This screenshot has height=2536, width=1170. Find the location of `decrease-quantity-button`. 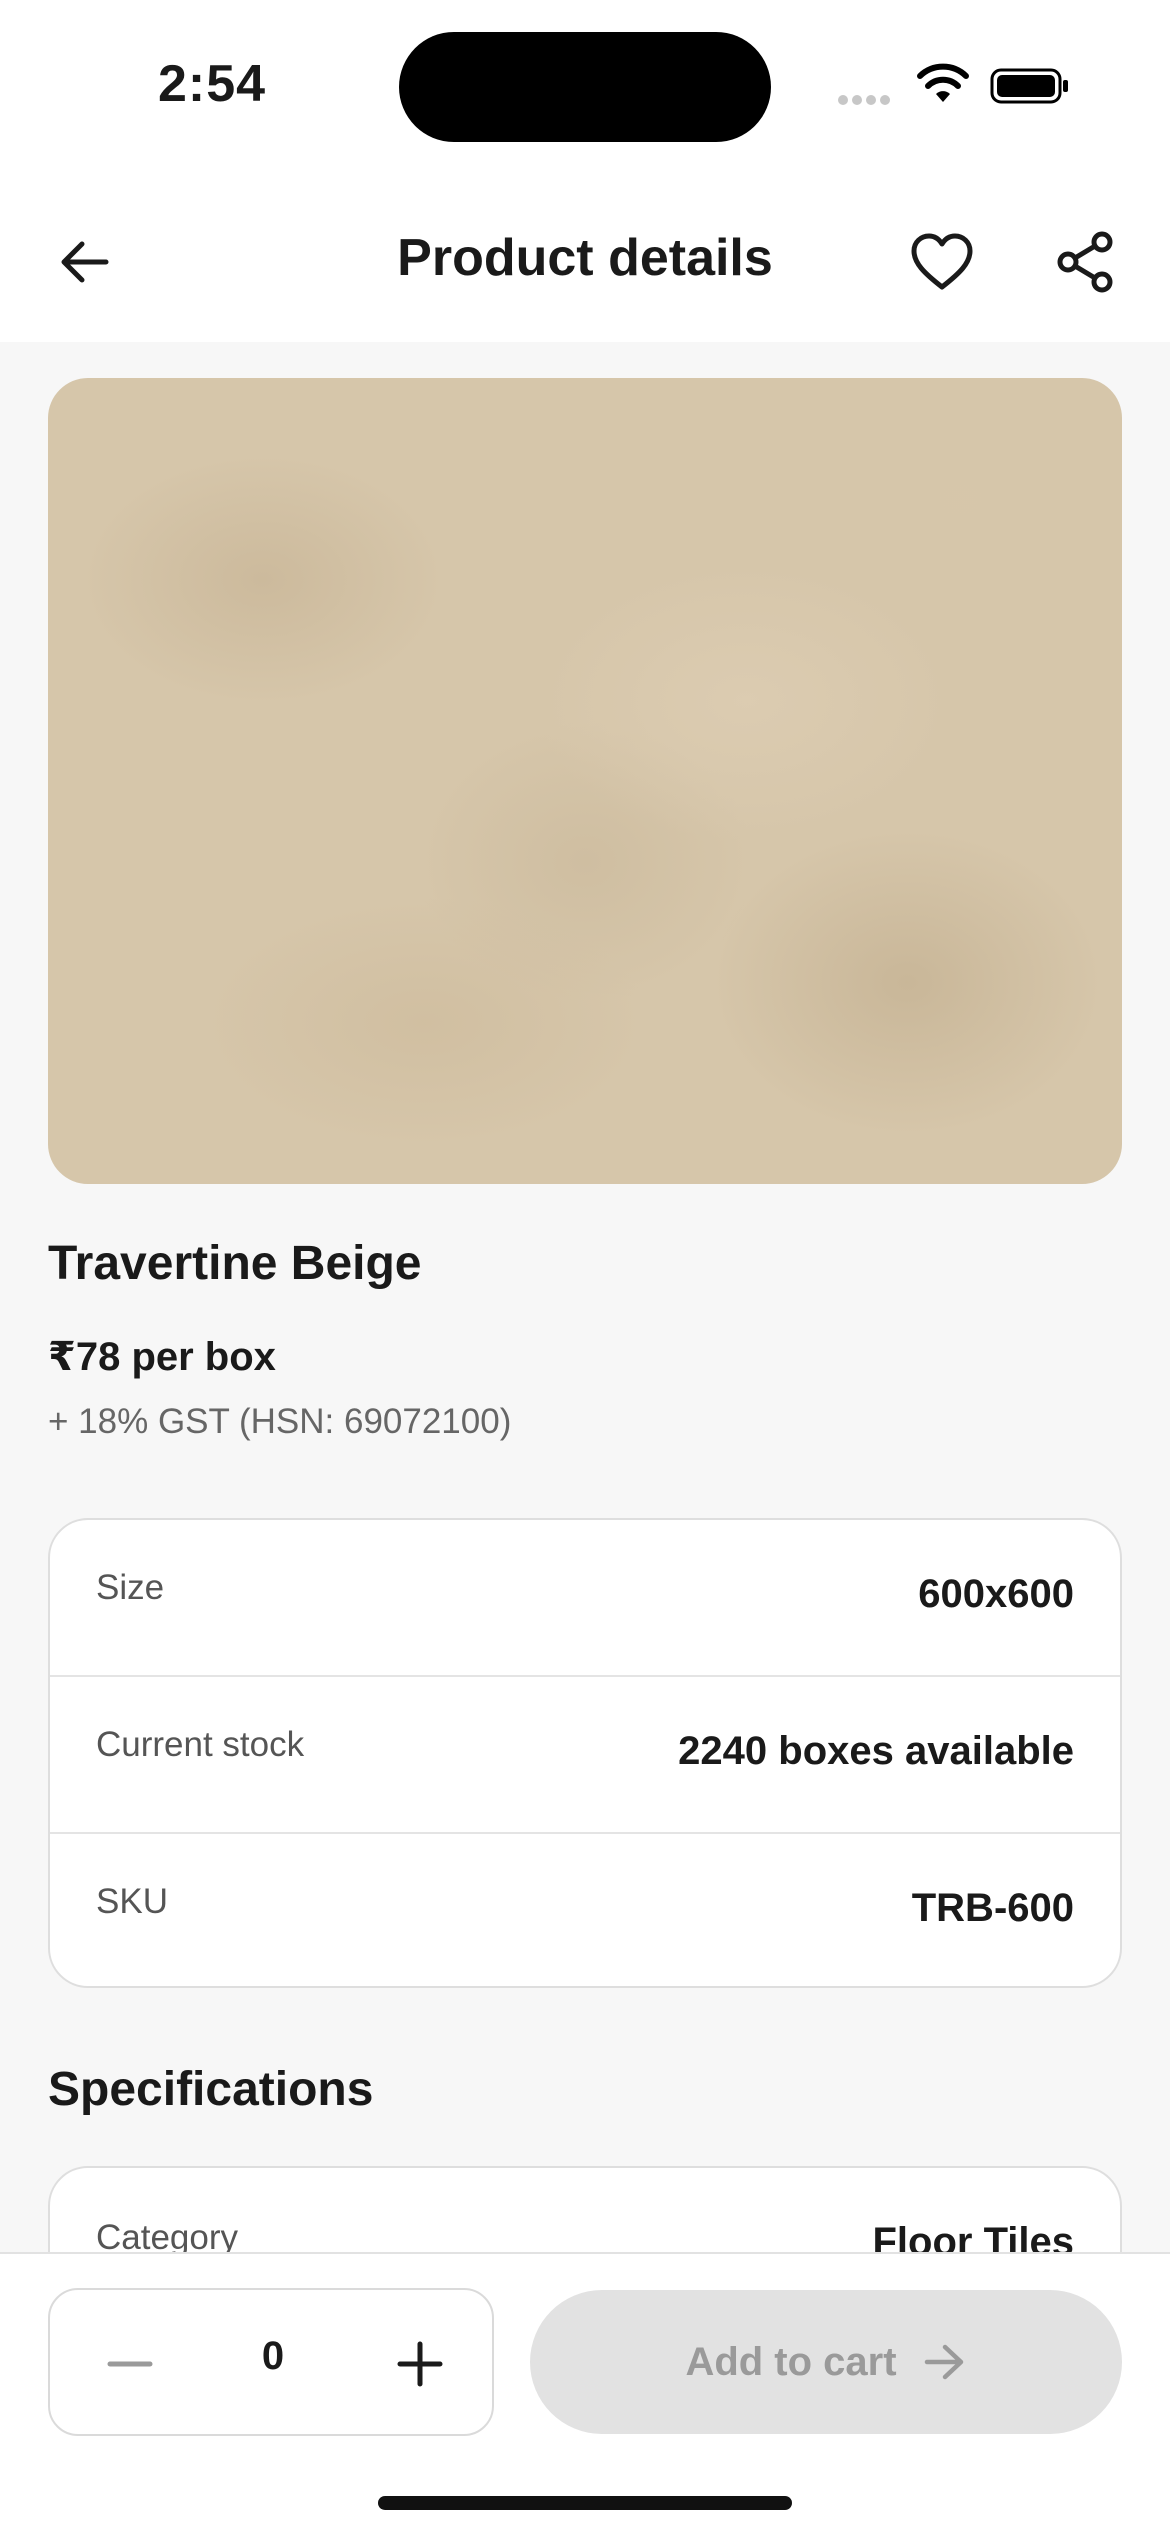

decrease-quantity-button is located at coordinates (130, 2364).